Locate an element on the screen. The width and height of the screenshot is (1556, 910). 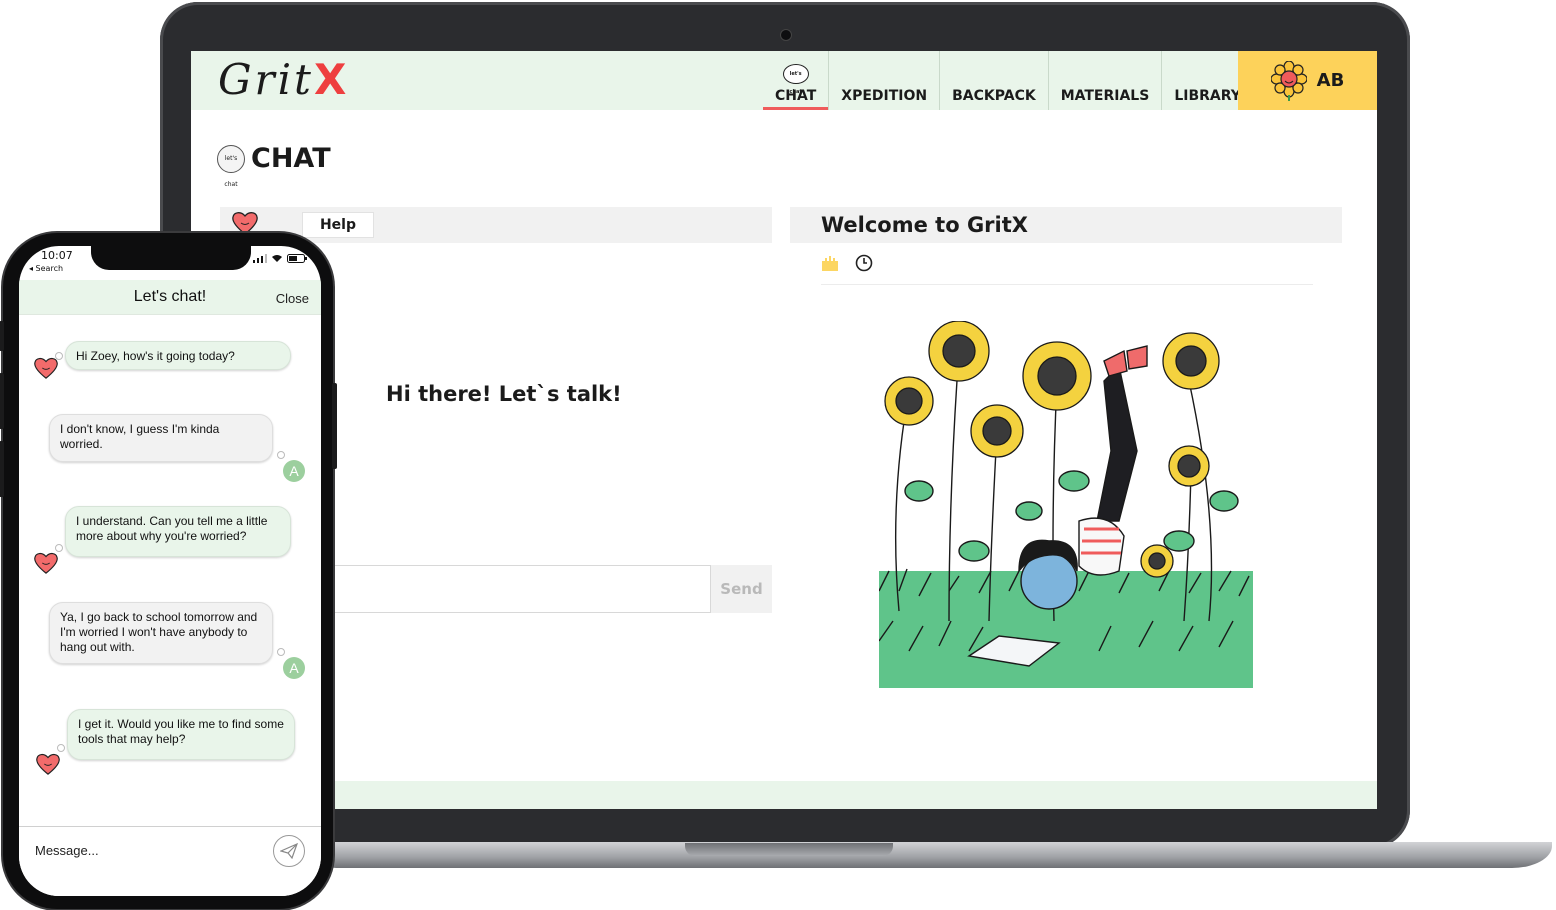
app-footer is located at coordinates (784, 795).